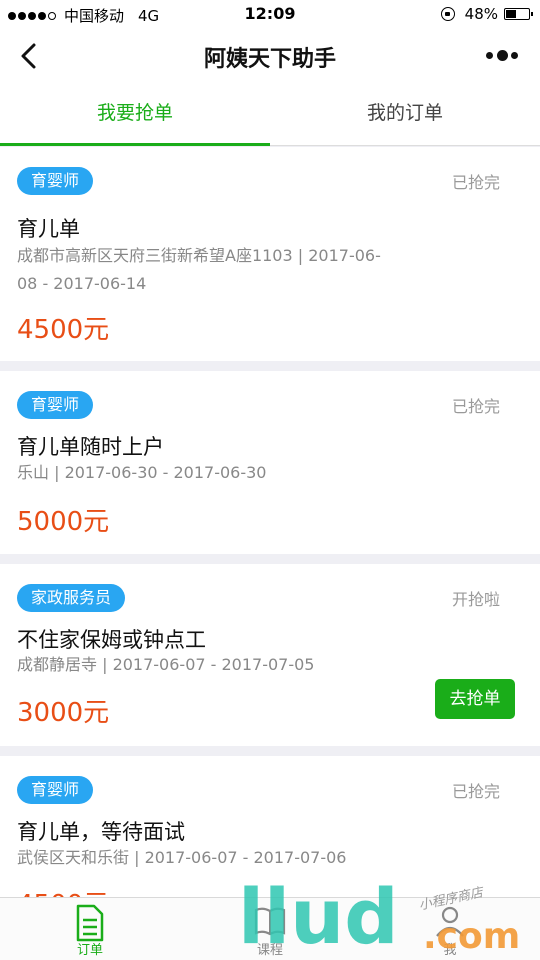 This screenshot has width=540, height=960. I want to click on nav-bar: 阿姨天下助手, so click(270, 55).